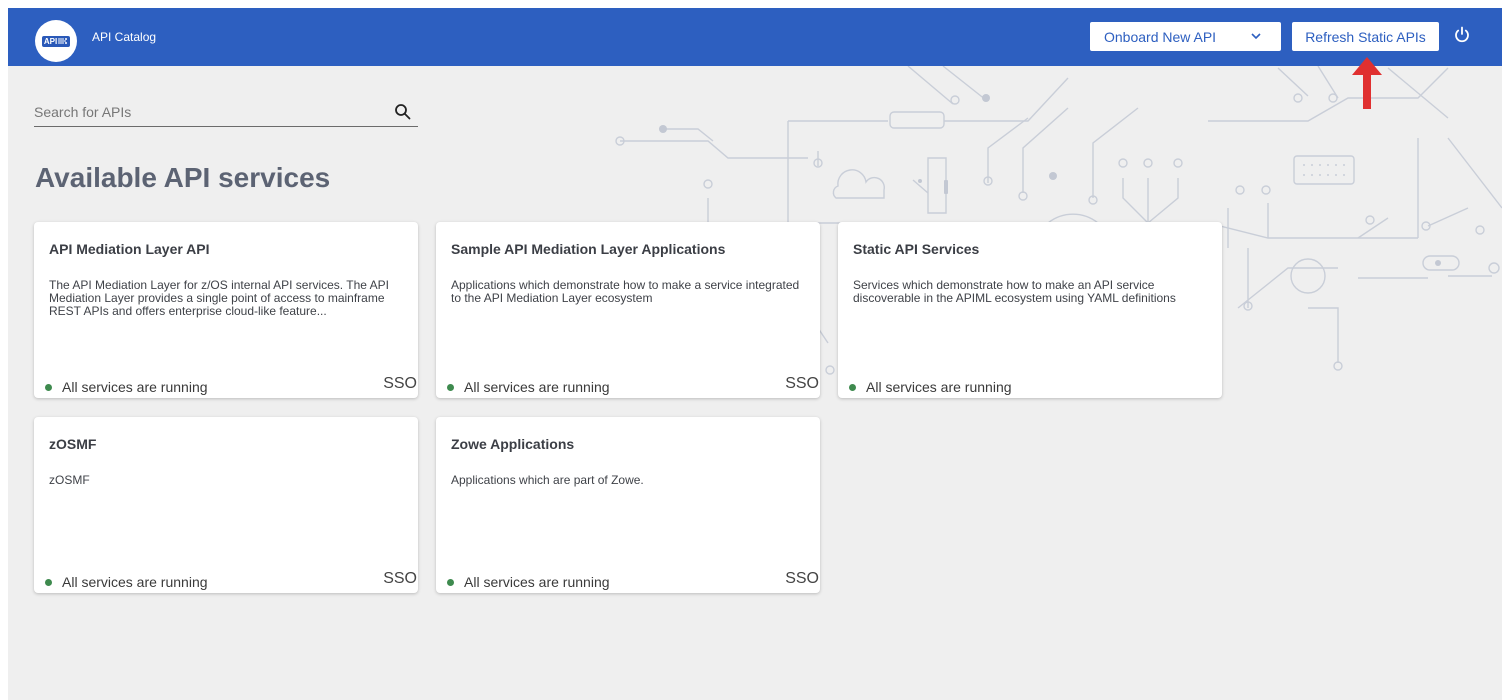  I want to click on card-title: Static API Services, so click(916, 249).